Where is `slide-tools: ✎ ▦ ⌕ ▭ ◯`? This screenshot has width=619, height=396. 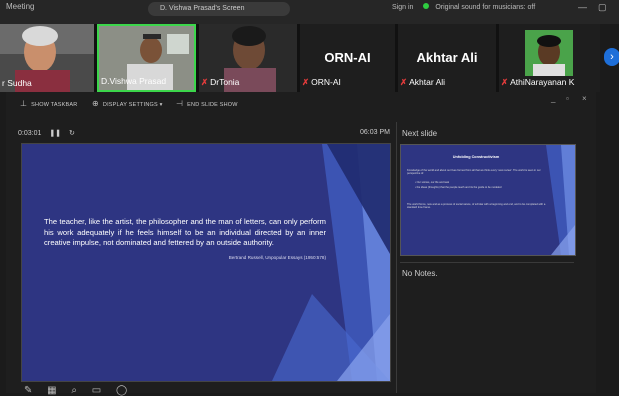 slide-tools: ✎ ▦ ⌕ ▭ ◯ is located at coordinates (81, 390).